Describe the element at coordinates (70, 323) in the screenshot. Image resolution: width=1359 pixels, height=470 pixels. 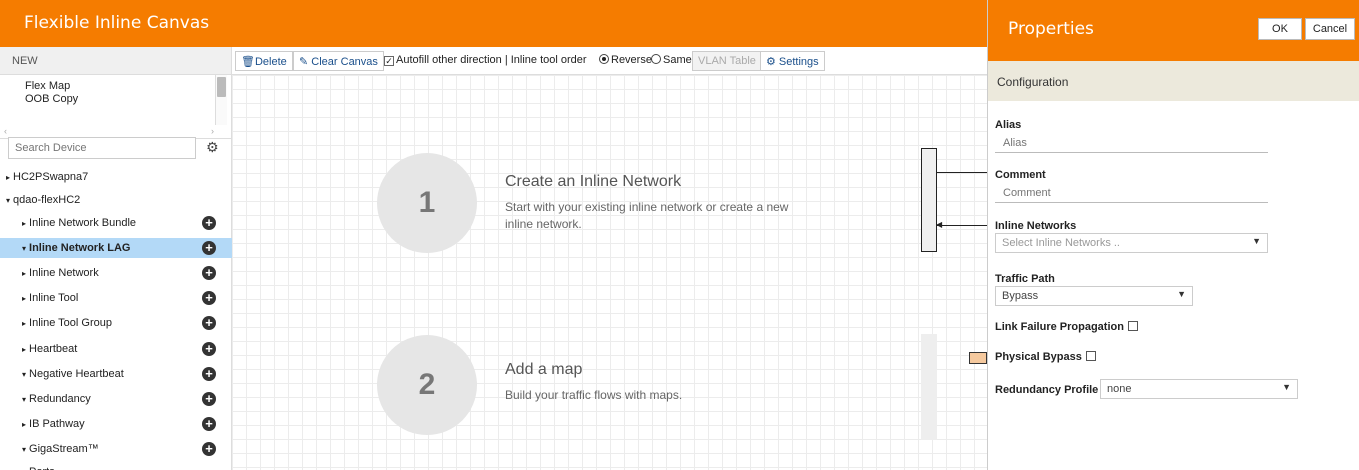
I see `tree-item-label: Inline Tool Group` at that location.